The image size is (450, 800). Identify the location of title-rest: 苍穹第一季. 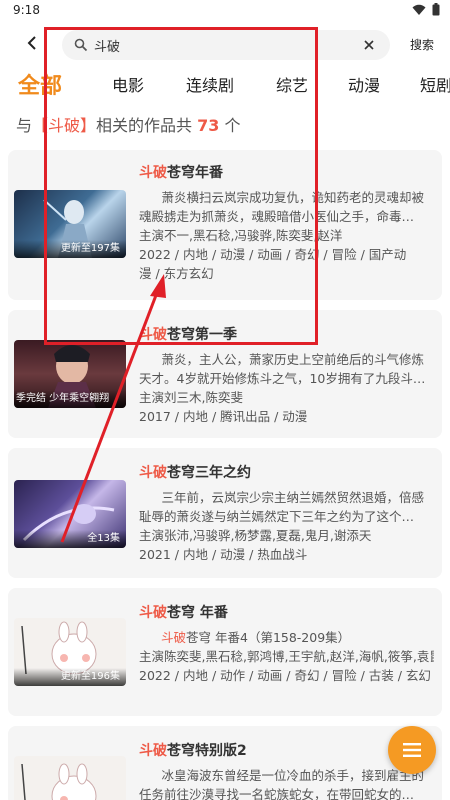
(202, 335).